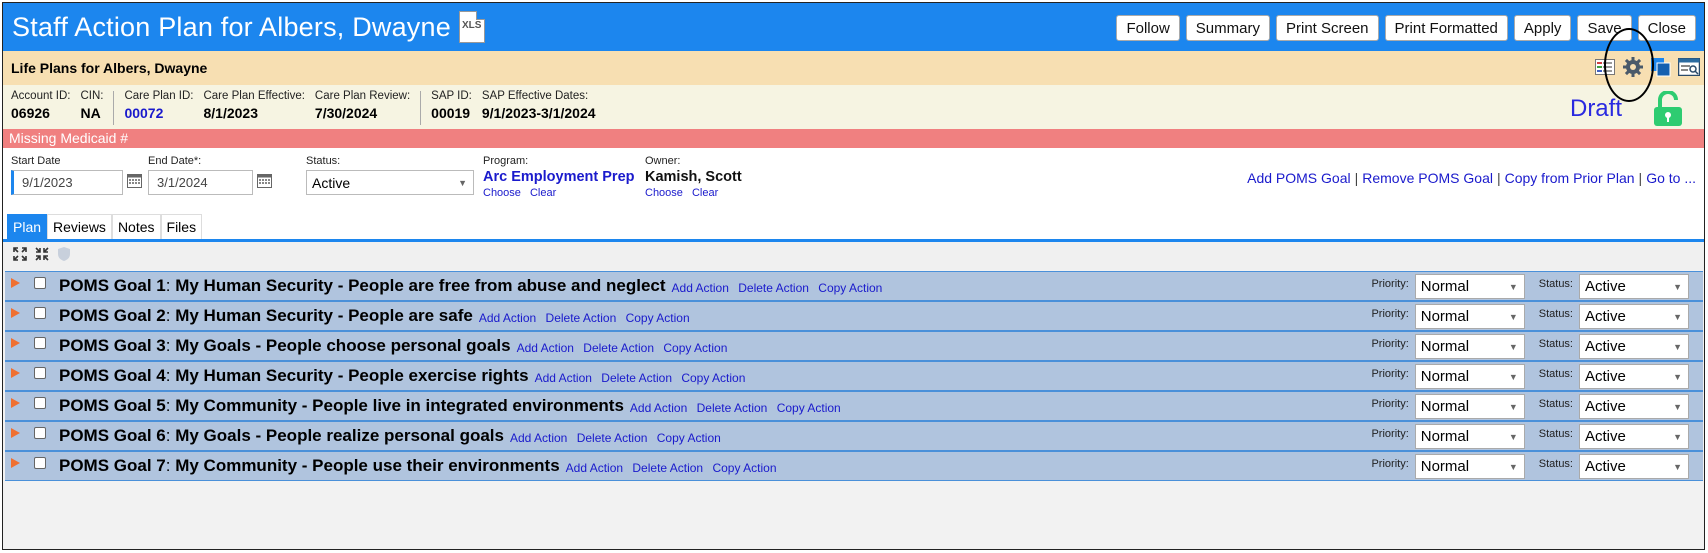  Describe the element at coordinates (390, 182) in the screenshot. I see `status-select: Active ▼` at that location.